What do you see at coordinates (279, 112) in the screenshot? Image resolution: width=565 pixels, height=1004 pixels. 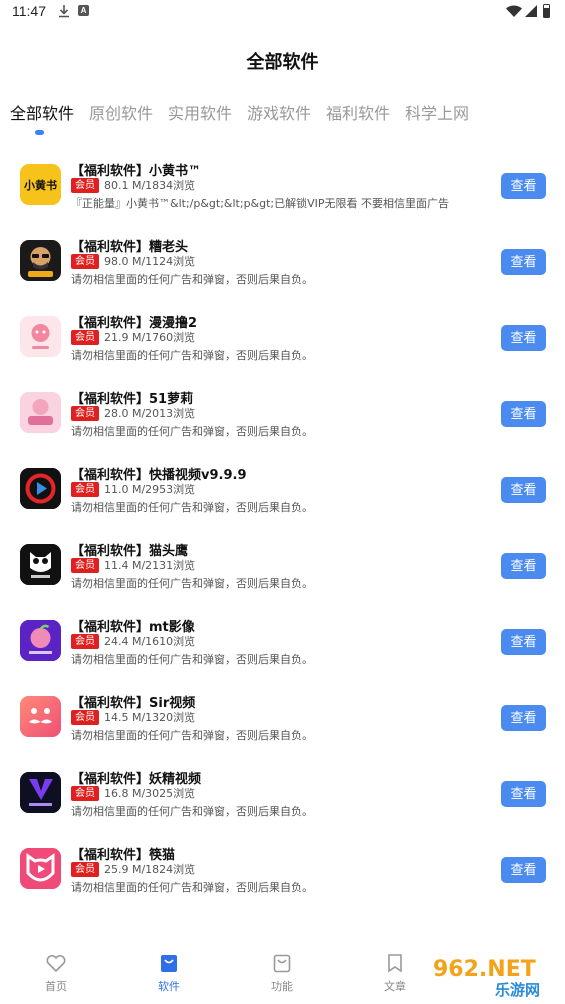 I see `tab-games: 游戏软件` at bounding box center [279, 112].